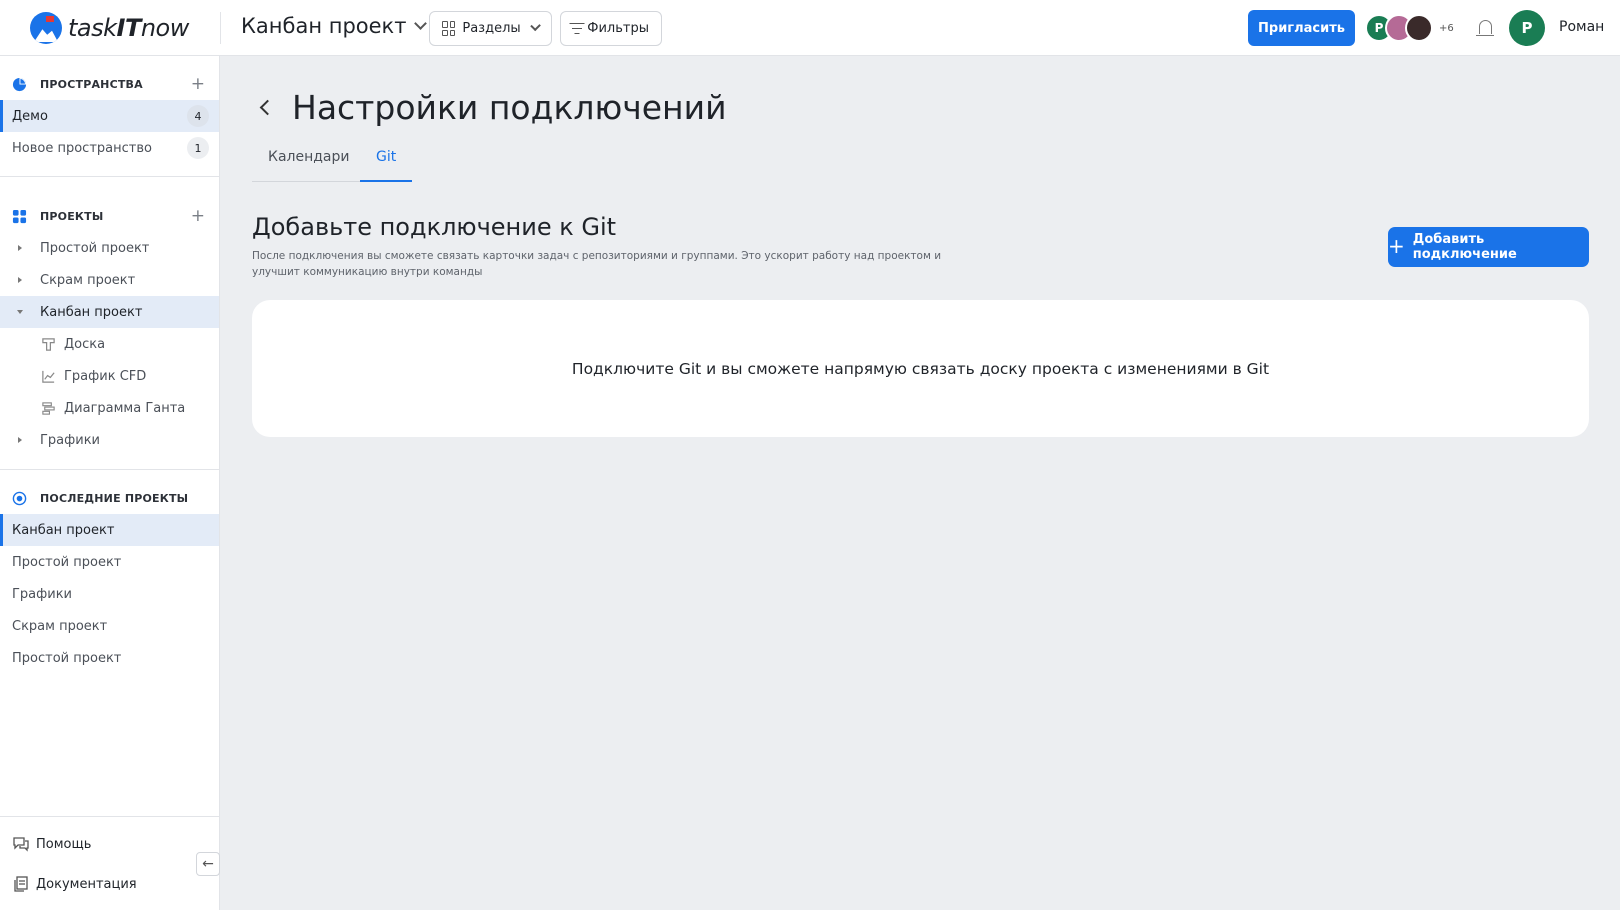 Image resolution: width=1620 pixels, height=910 pixels. What do you see at coordinates (1419, 28) in the screenshot?
I see `avatar` at bounding box center [1419, 28].